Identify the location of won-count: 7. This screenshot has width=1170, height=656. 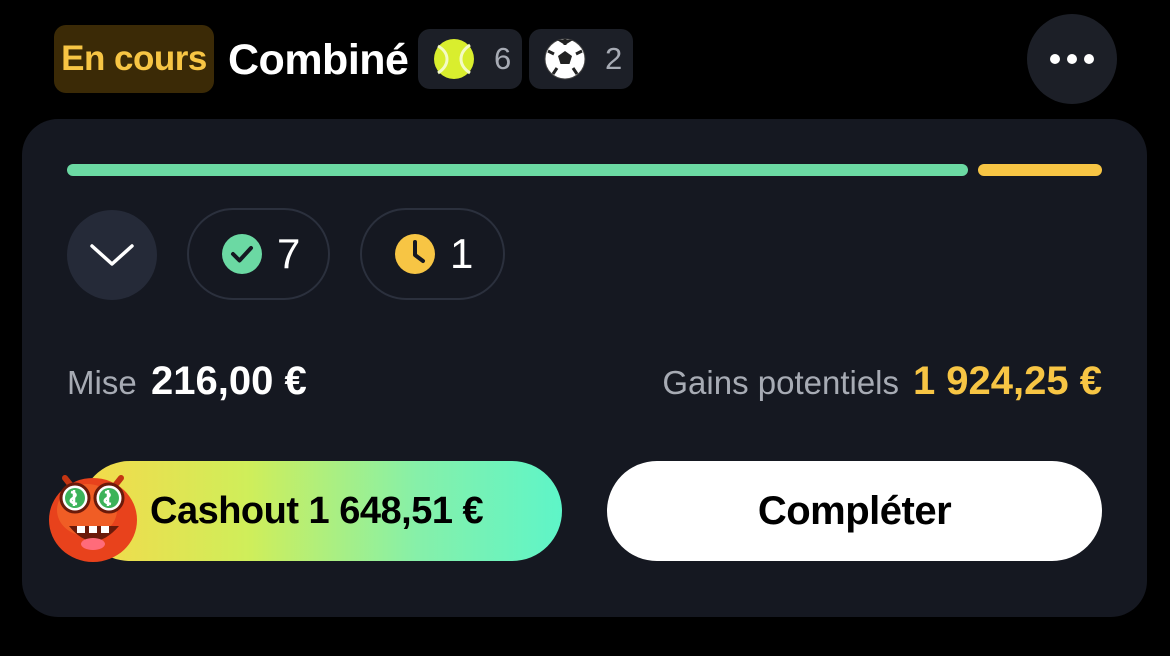
(289, 253).